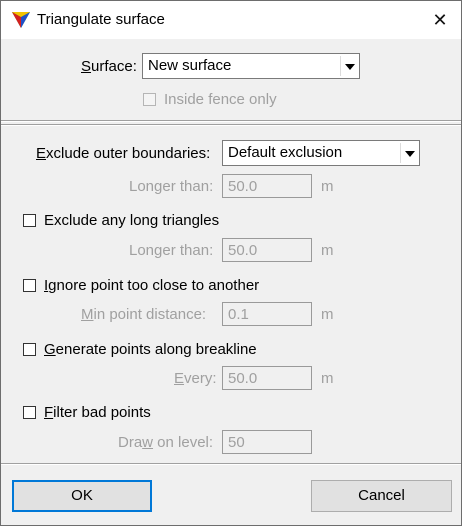  I want to click on long-longer-than-unit: m, so click(327, 250).